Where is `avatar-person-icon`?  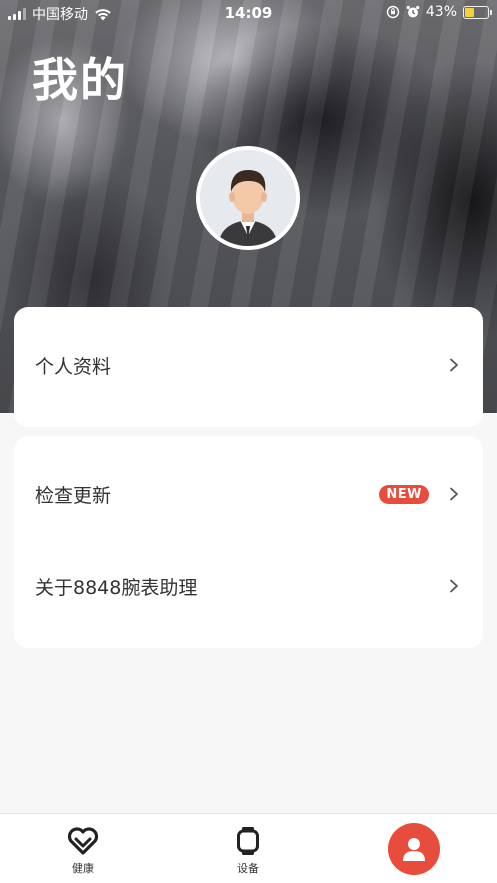 avatar-person-icon is located at coordinates (248, 198).